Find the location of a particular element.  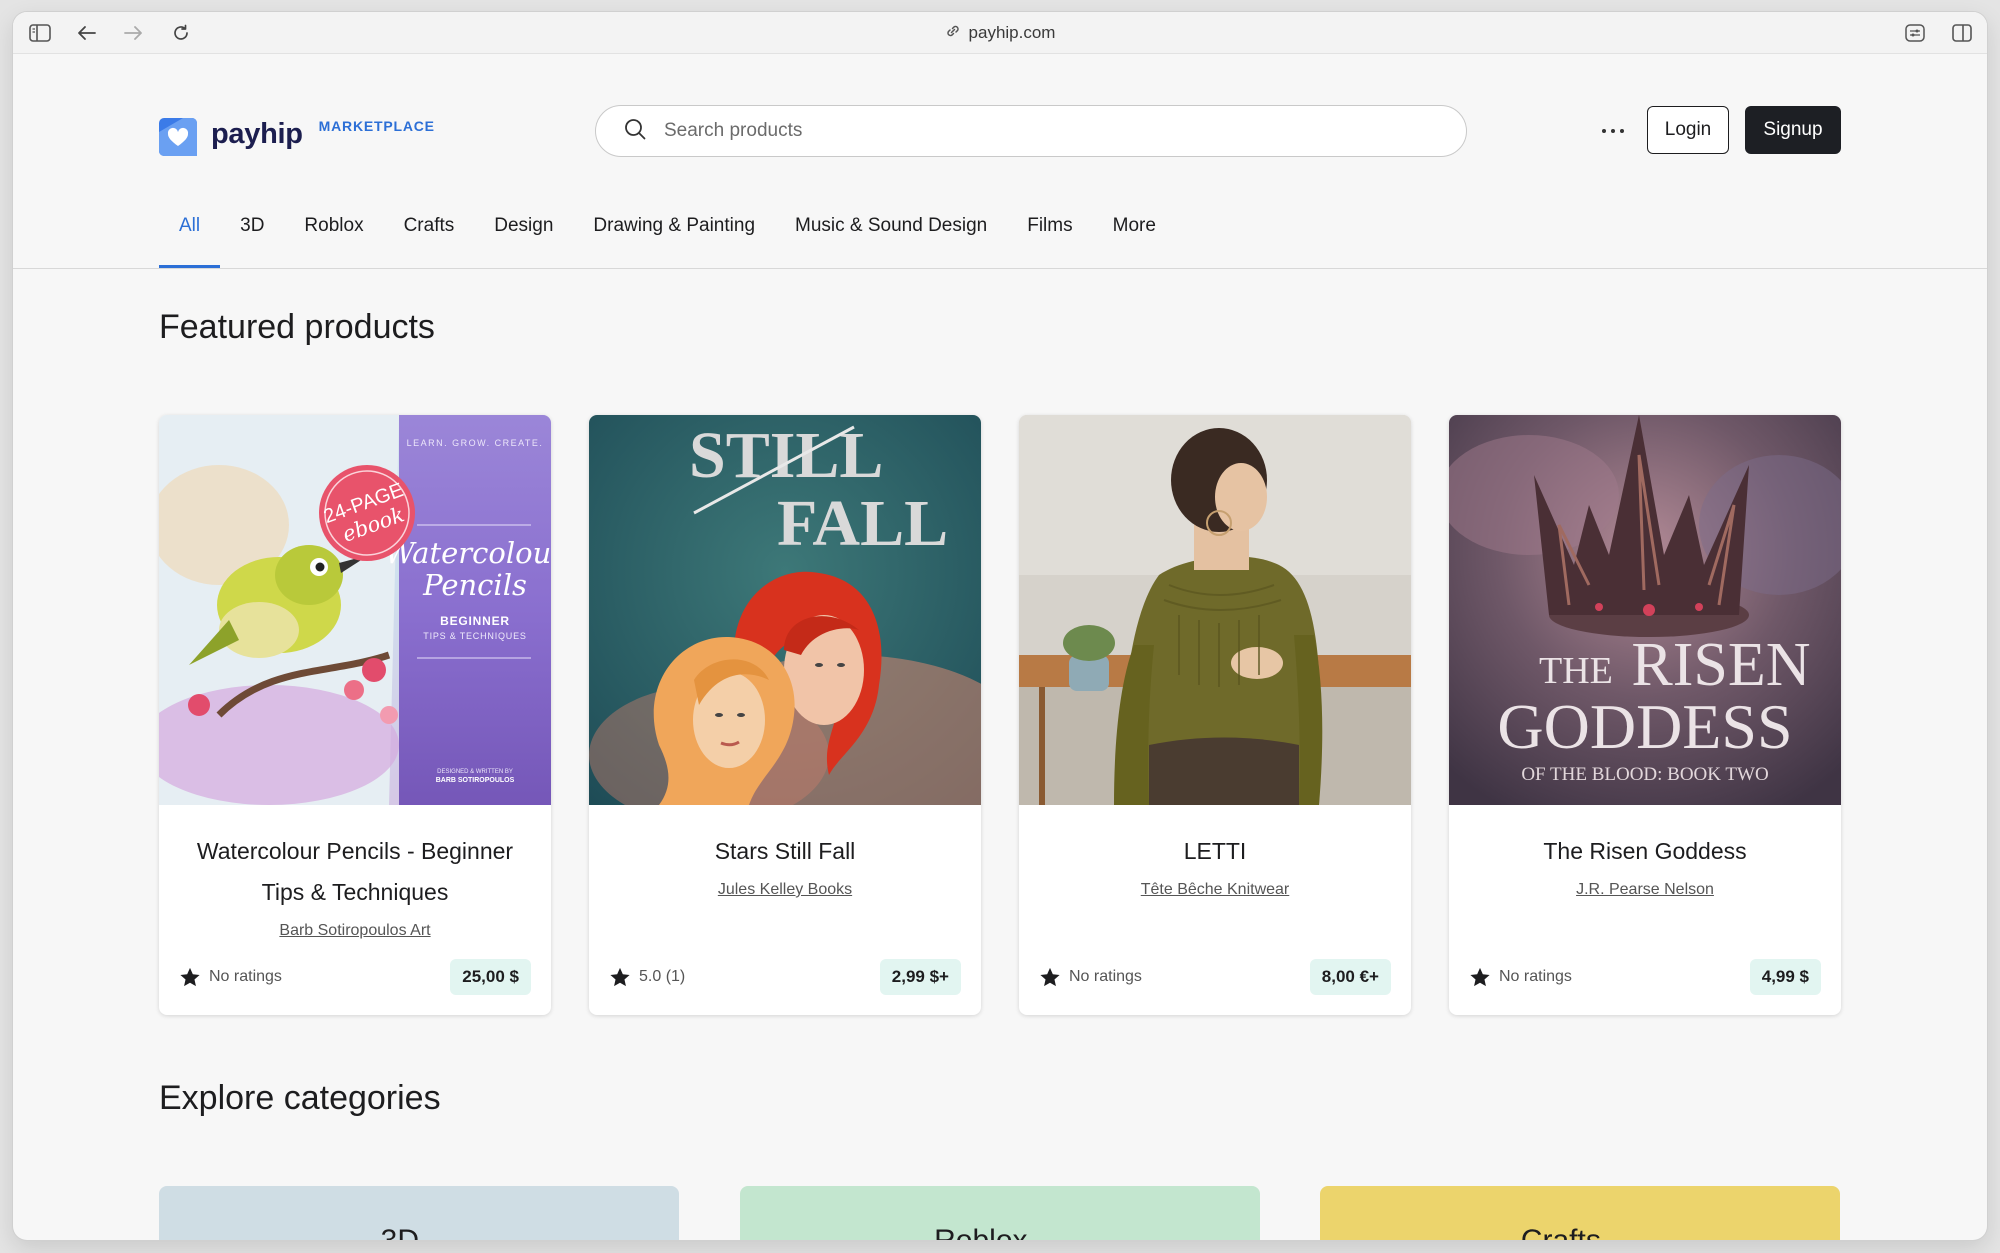

address-bar: payhip.com is located at coordinates (1000, 33).